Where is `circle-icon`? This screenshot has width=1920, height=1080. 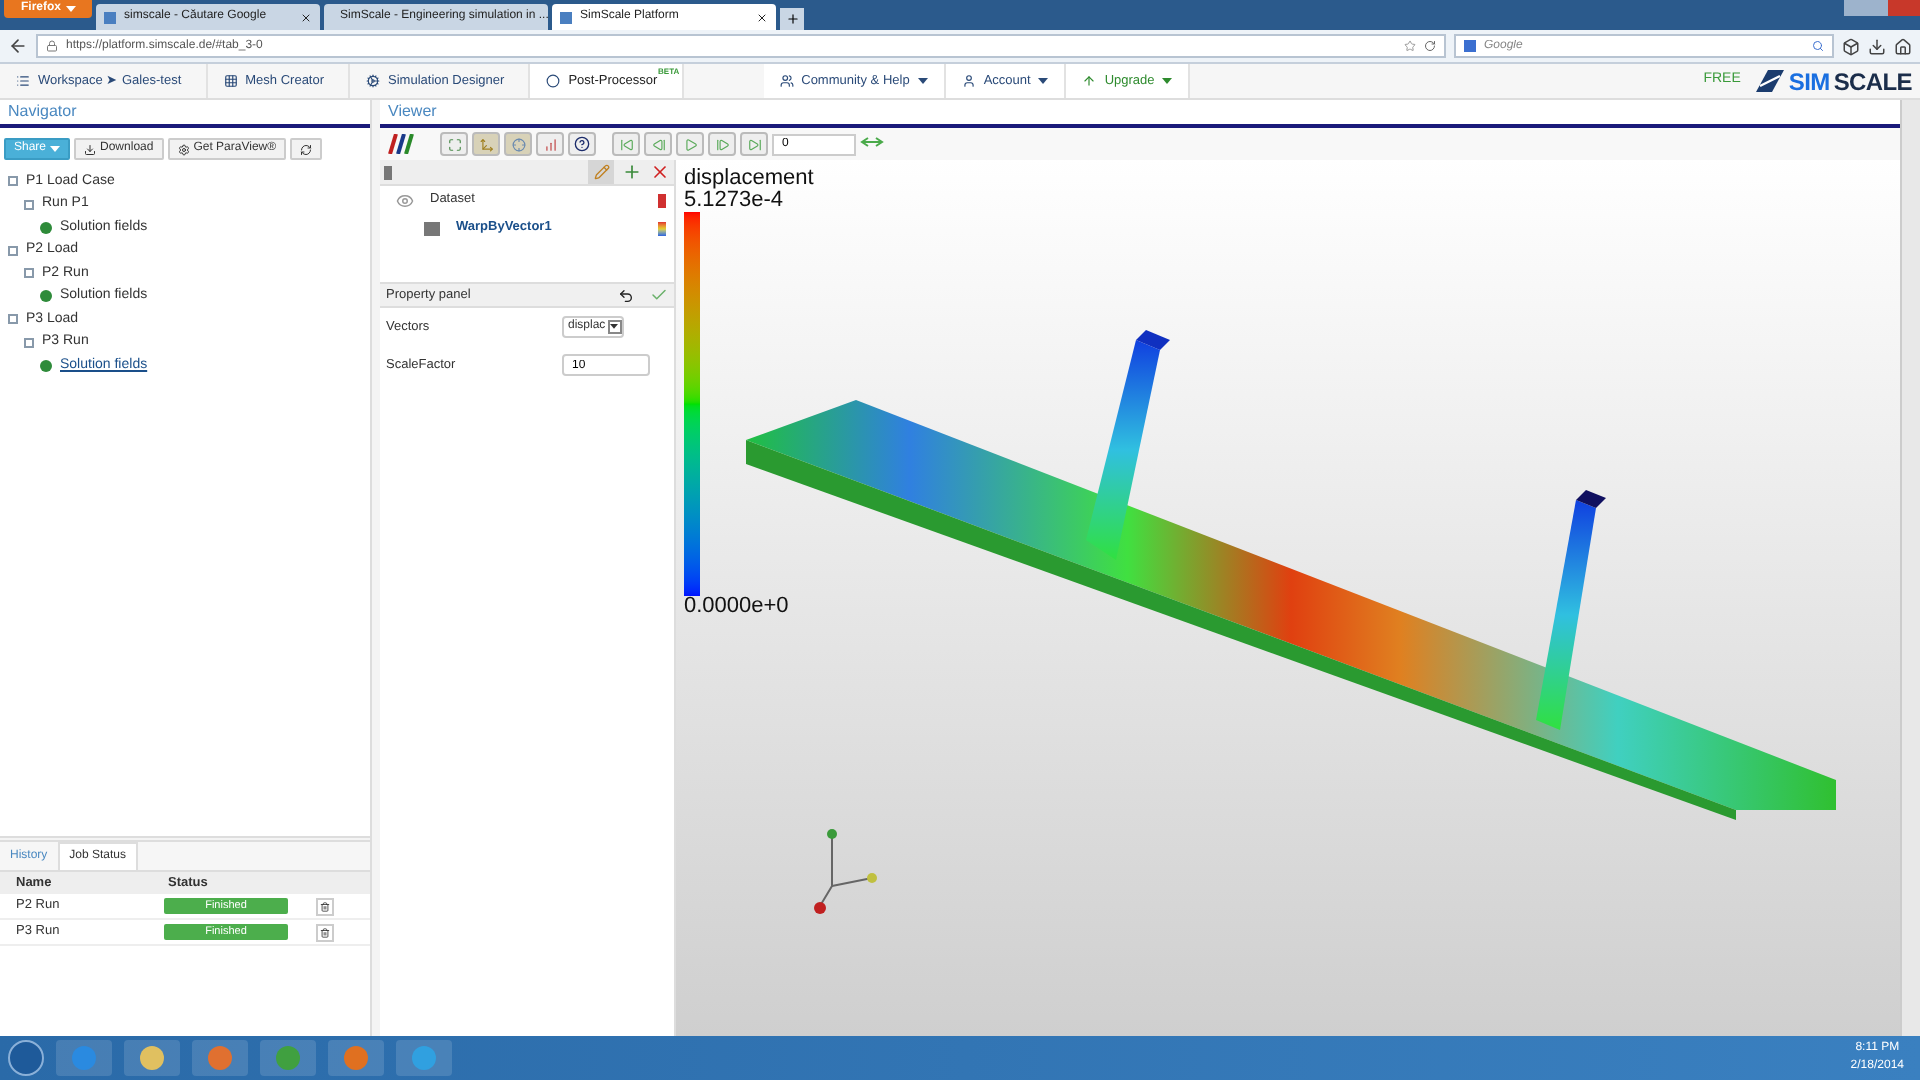
circle-icon is located at coordinates (553, 81).